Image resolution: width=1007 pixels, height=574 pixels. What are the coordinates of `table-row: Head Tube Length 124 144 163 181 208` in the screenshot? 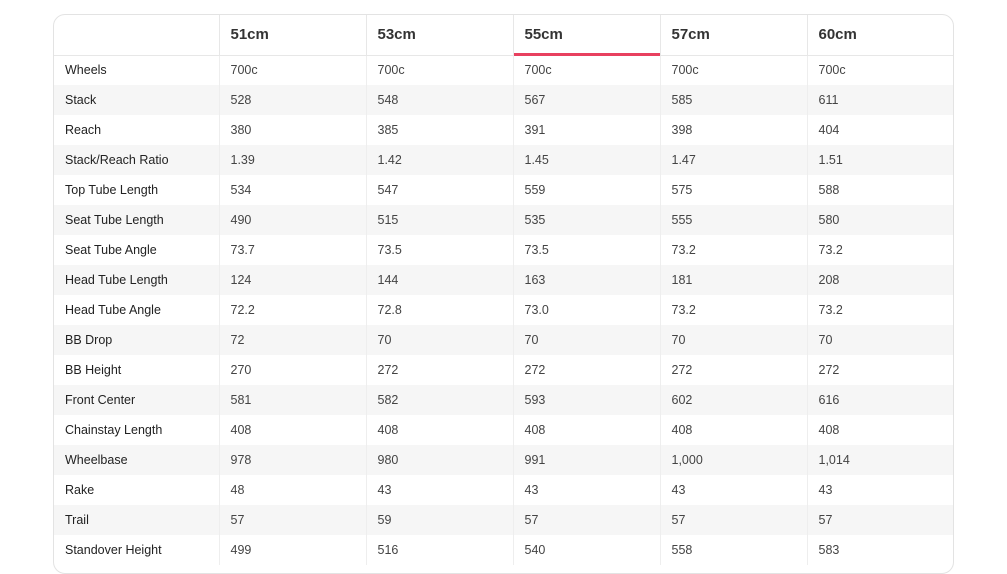 It's located at (503, 280).